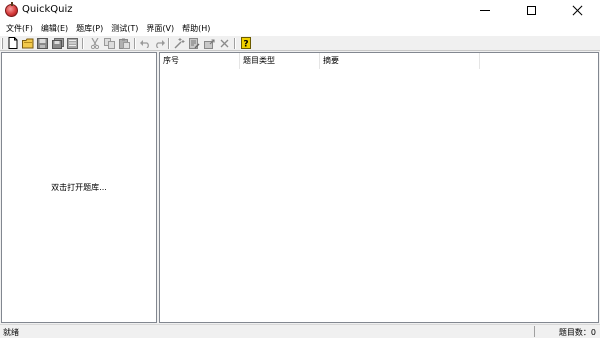  I want to click on paste-button, so click(124, 43).